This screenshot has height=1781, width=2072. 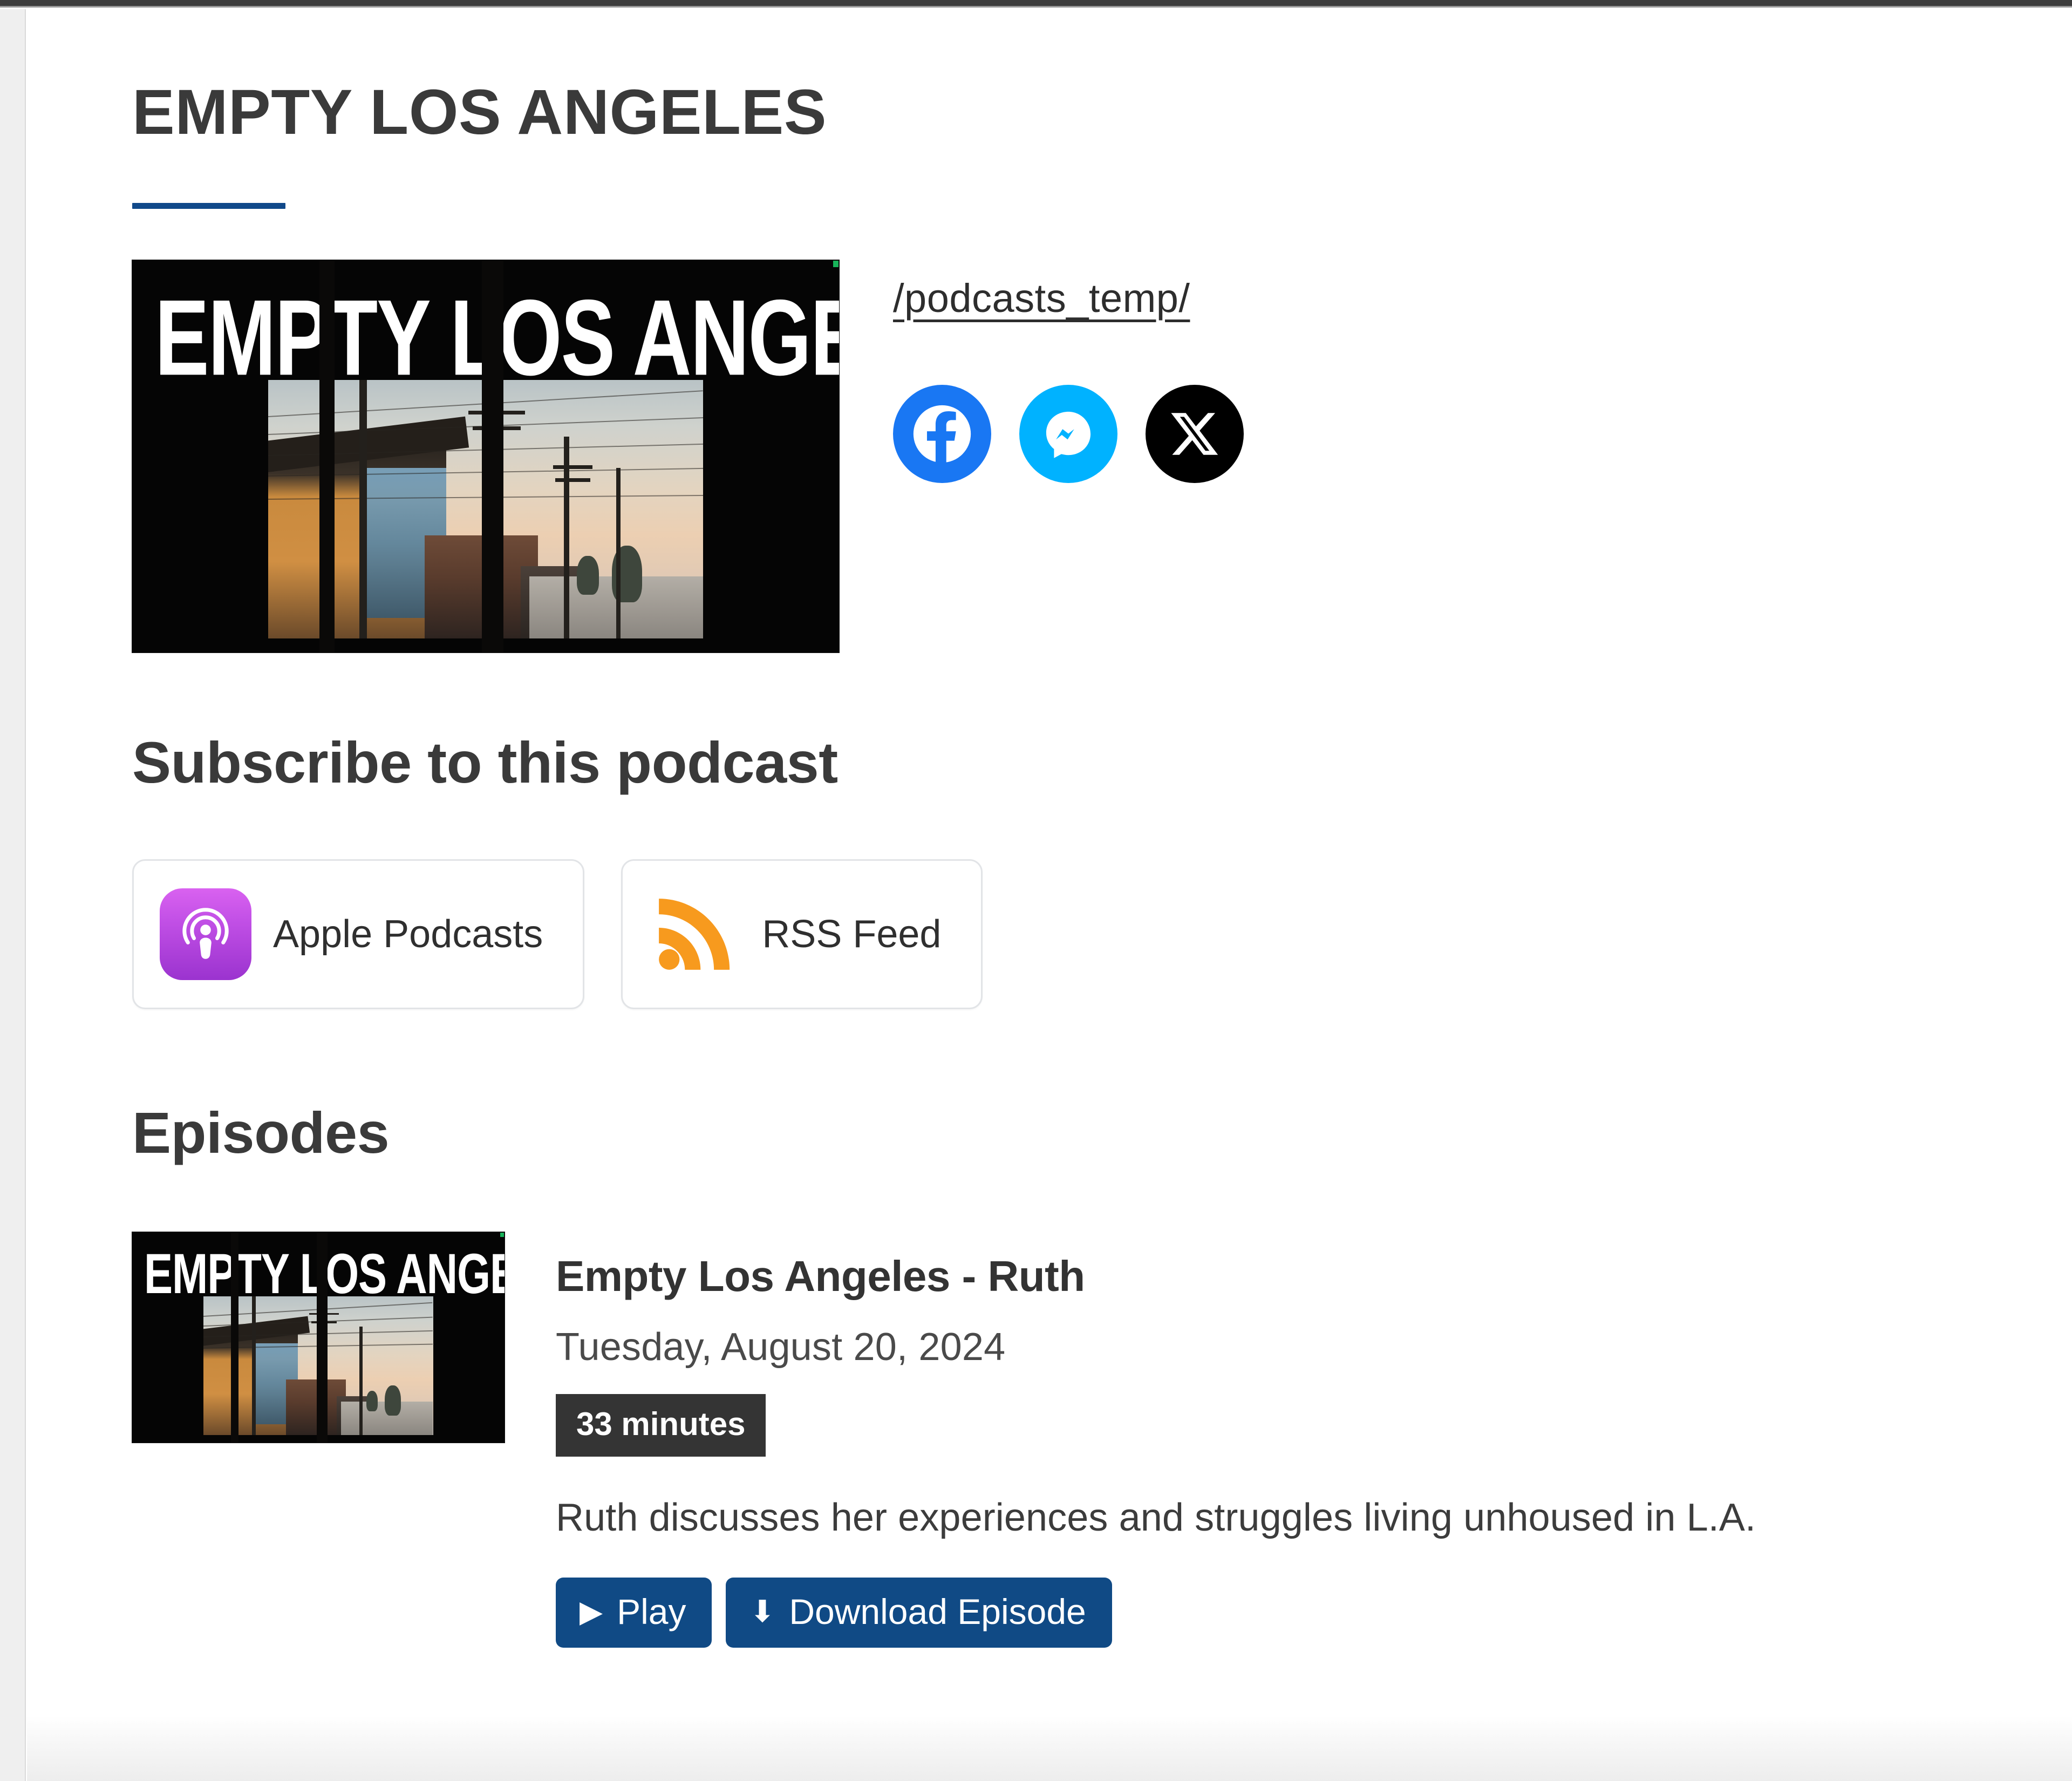 I want to click on play-button: ▶ Play, so click(x=634, y=1612).